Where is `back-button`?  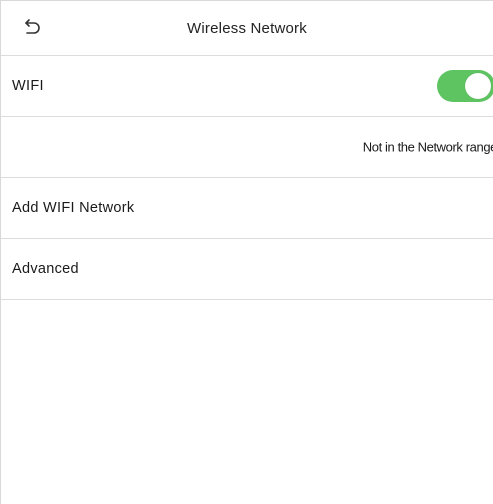
back-button is located at coordinates (32, 28).